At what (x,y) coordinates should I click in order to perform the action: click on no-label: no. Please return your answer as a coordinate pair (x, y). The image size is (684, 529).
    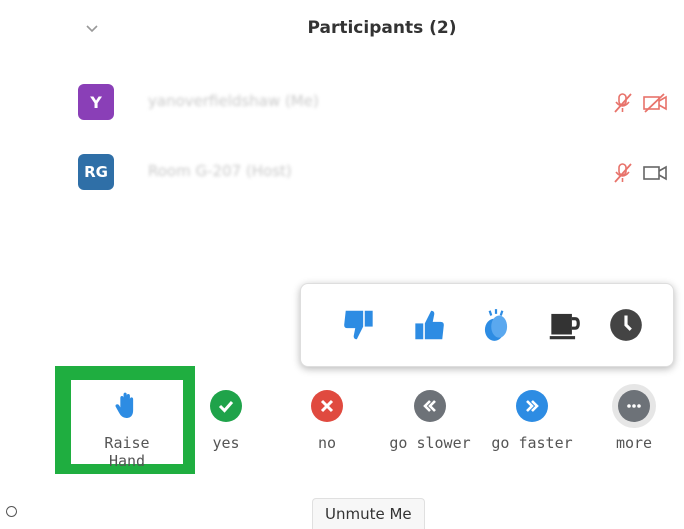
    Looking at the image, I should click on (327, 443).